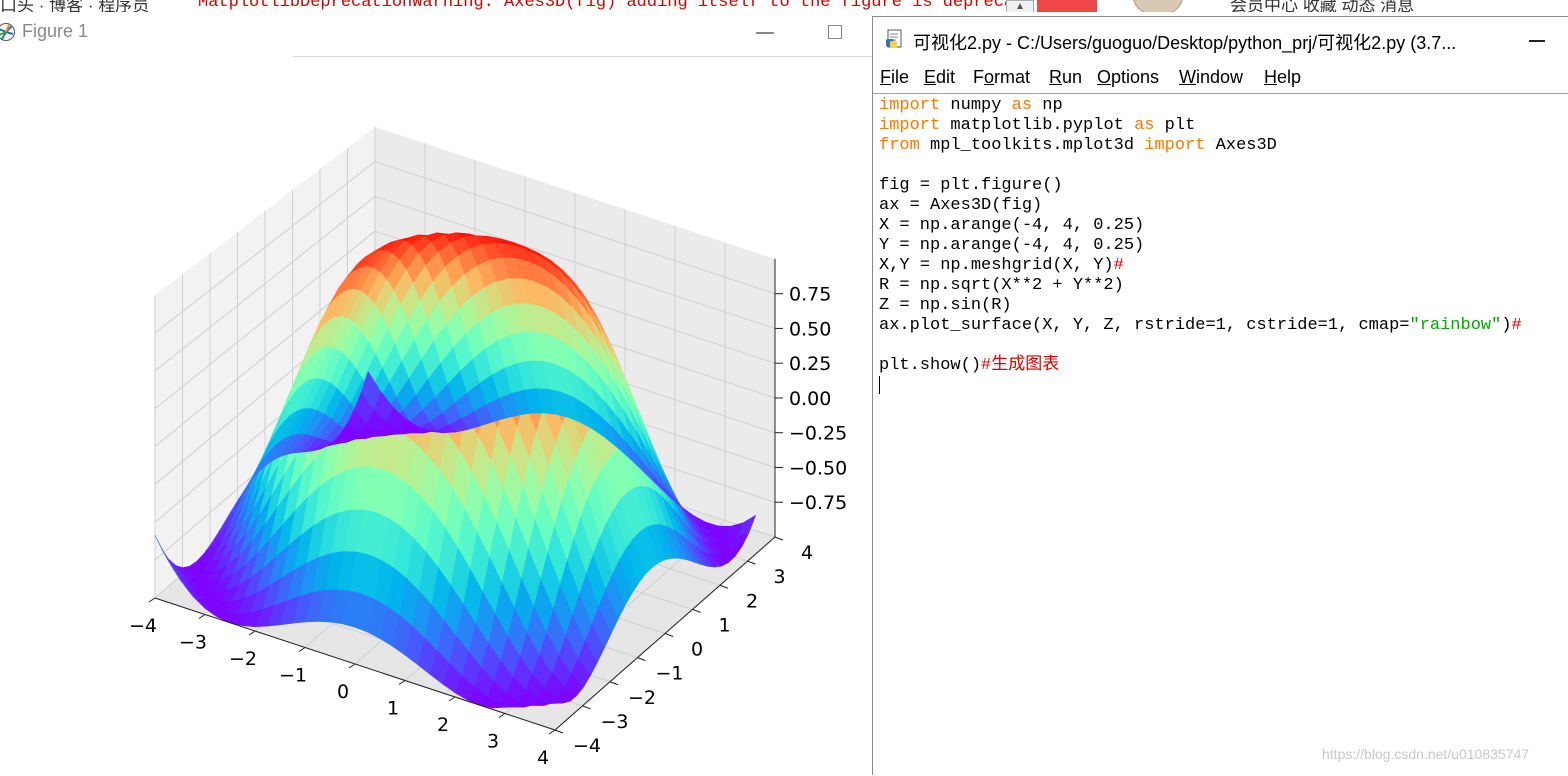 The height and width of the screenshot is (776, 1568). What do you see at coordinates (75, 6) in the screenshot?
I see `background-nav-text: 口头 · 博客 · 程序员` at bounding box center [75, 6].